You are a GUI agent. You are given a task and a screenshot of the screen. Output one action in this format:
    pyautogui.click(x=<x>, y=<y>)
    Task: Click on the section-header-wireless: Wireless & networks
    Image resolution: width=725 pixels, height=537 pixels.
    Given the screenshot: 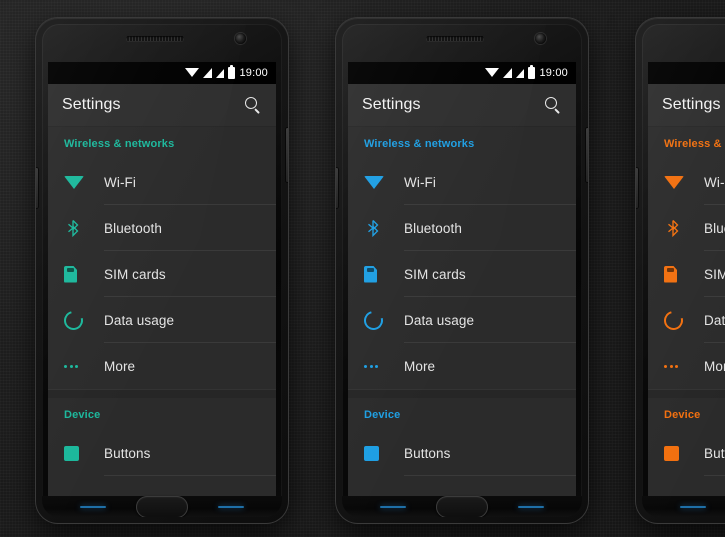 What is the action you would take?
    pyautogui.click(x=694, y=144)
    